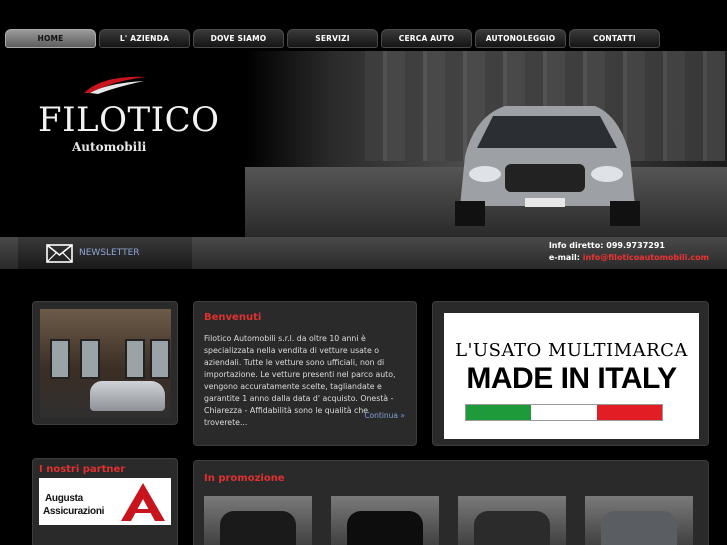 This screenshot has width=727, height=545. What do you see at coordinates (614, 38) in the screenshot?
I see `nav-contatti: CONTATTI` at bounding box center [614, 38].